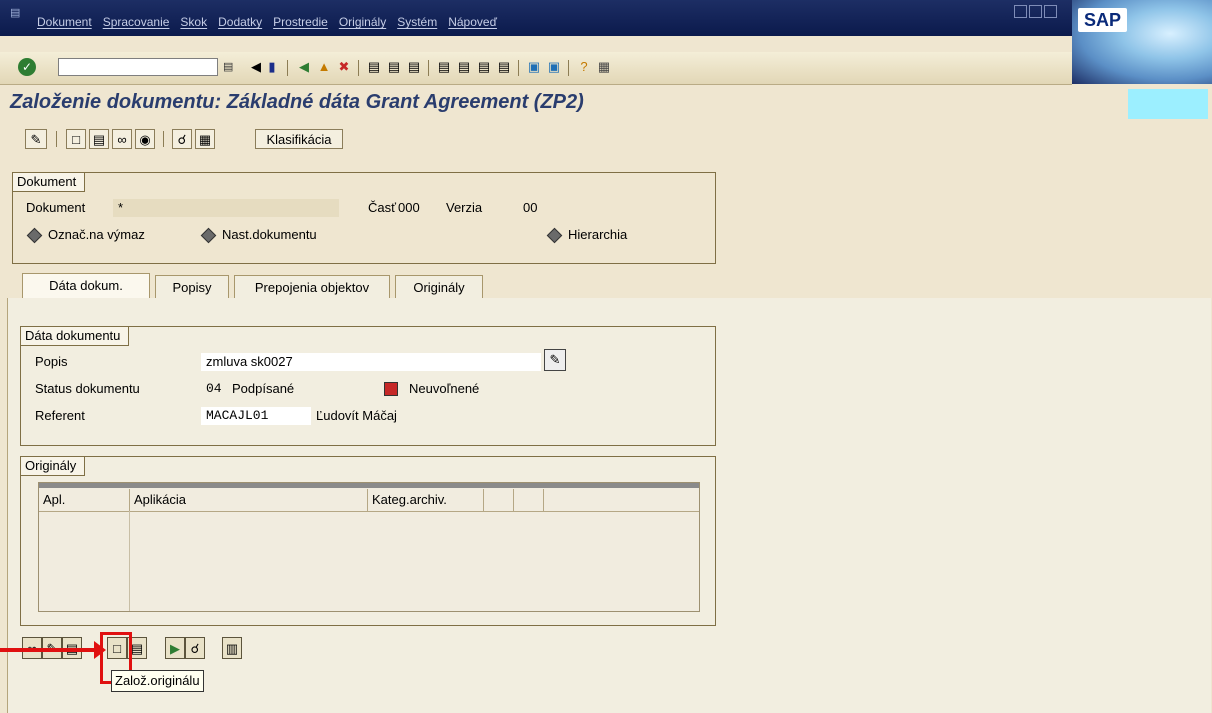 The height and width of the screenshot is (713, 1212). Describe the element at coordinates (272, 67) in the screenshot. I see `save-icon: ▮` at that location.